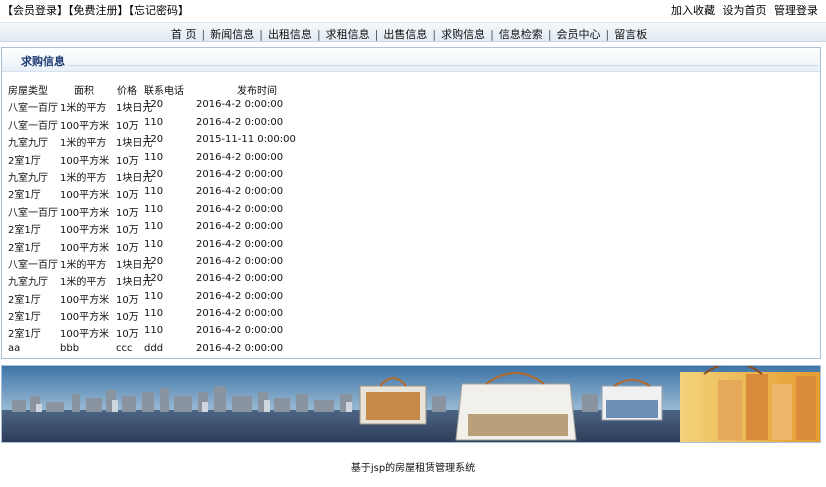 This screenshot has width=826, height=487. I want to click on cell-phone: ddd, so click(154, 348).